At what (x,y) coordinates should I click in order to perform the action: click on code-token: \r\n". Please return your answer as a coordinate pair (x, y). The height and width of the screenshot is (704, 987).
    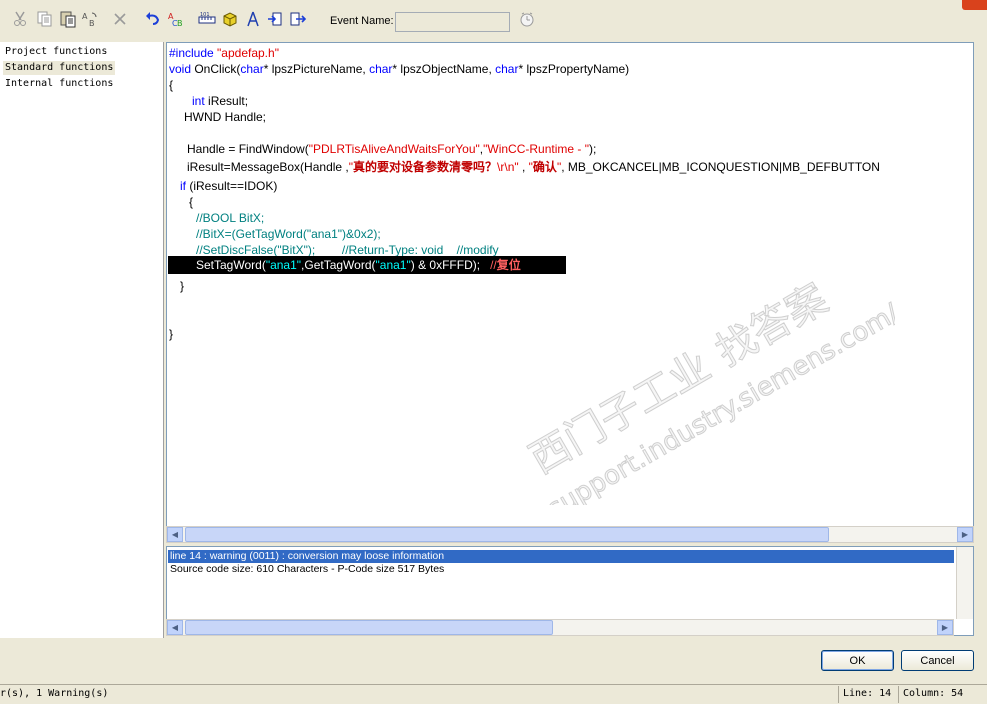
    Looking at the image, I should click on (508, 167).